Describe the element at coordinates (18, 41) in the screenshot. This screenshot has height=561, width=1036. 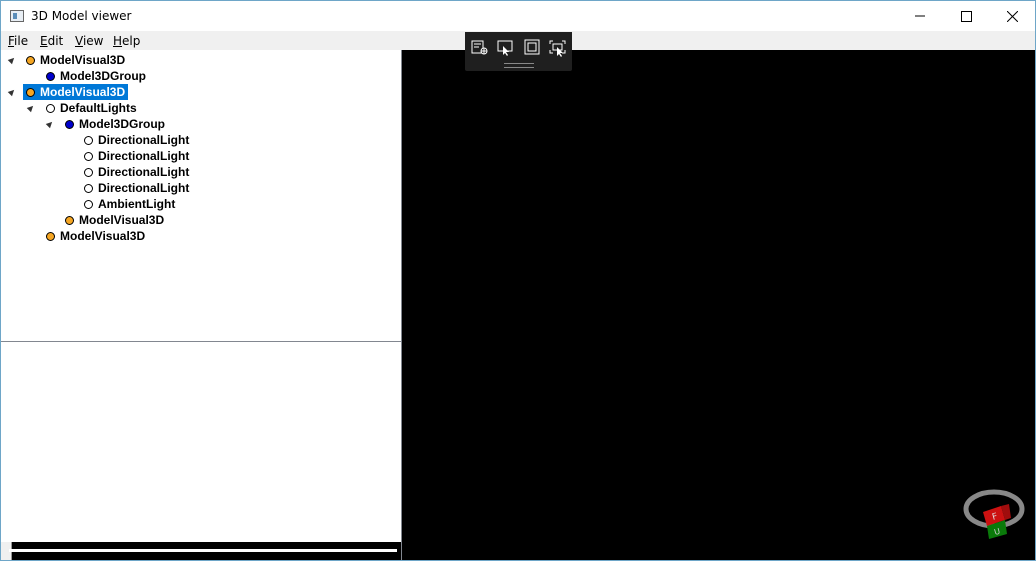
I see `menu-file: File` at that location.